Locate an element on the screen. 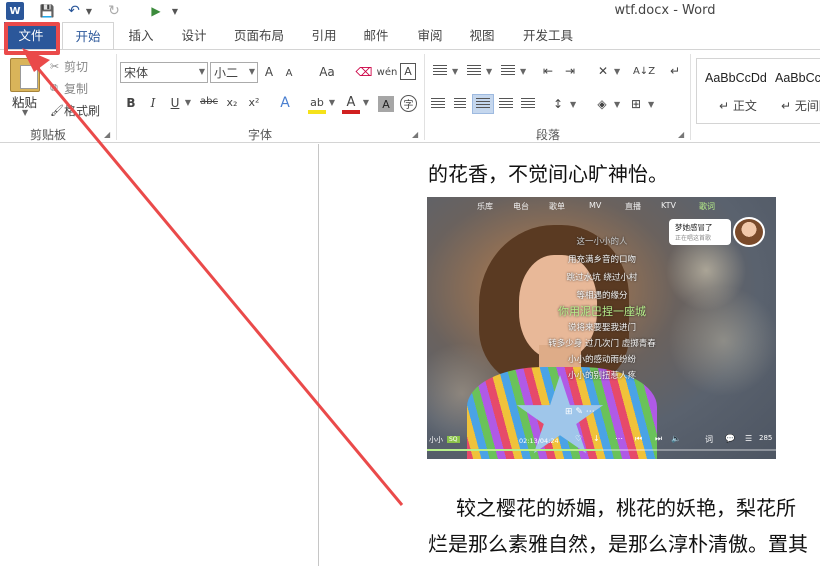 The width and height of the screenshot is (820, 566). redo-icon: ↻ is located at coordinates (114, 11).